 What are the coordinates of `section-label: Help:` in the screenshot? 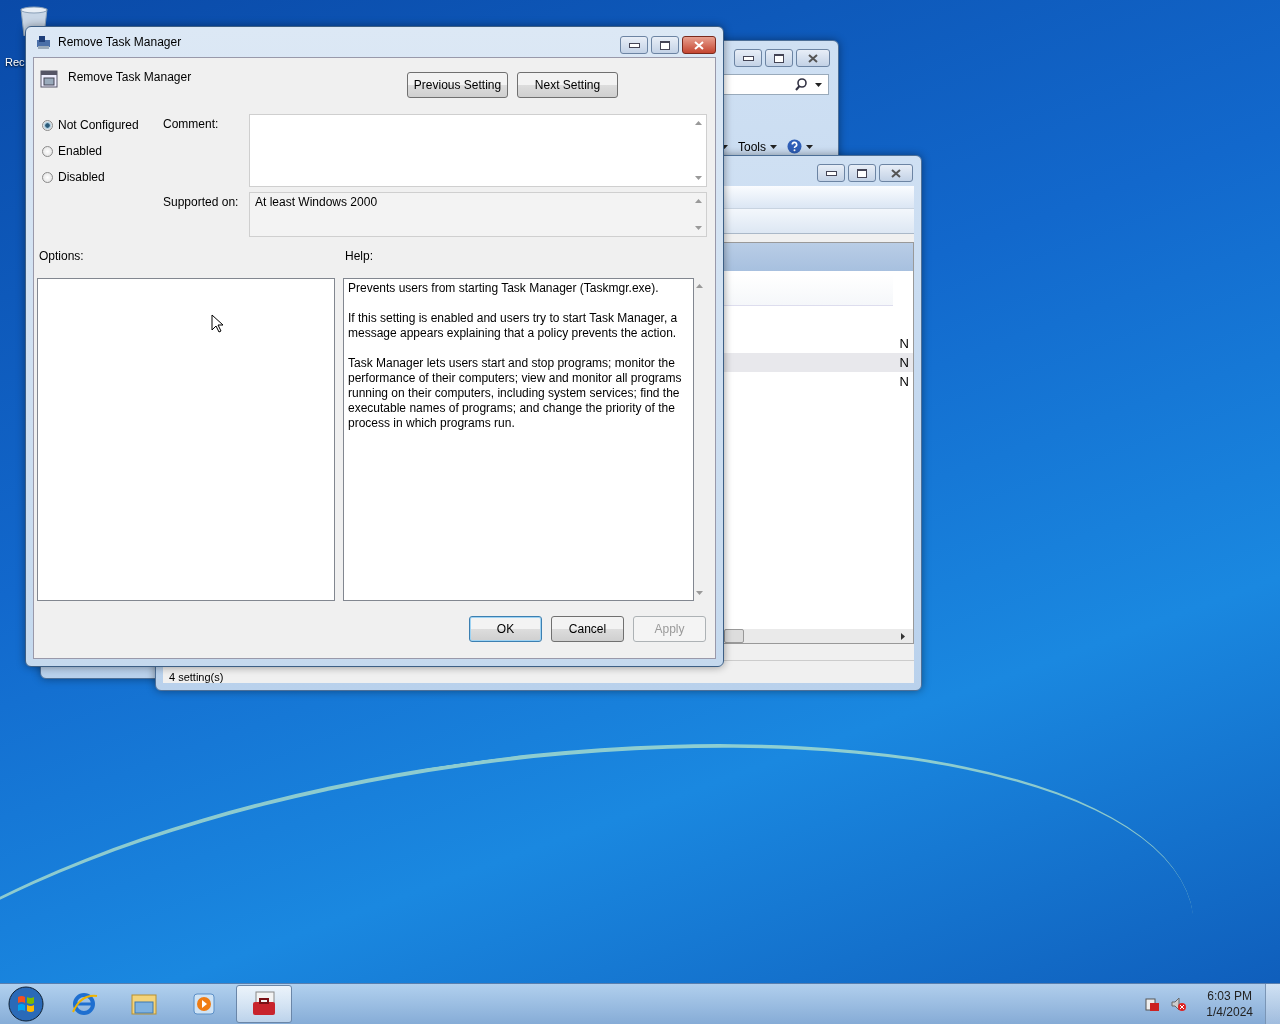 It's located at (359, 256).